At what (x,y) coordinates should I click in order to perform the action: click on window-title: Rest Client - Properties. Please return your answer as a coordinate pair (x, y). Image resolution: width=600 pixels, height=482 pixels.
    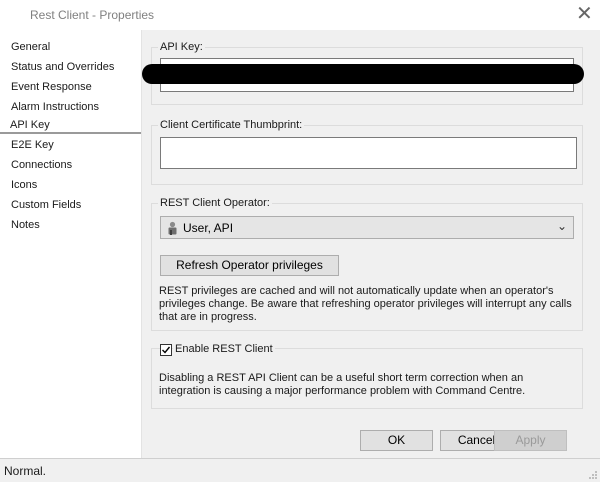
    Looking at the image, I should click on (92, 15).